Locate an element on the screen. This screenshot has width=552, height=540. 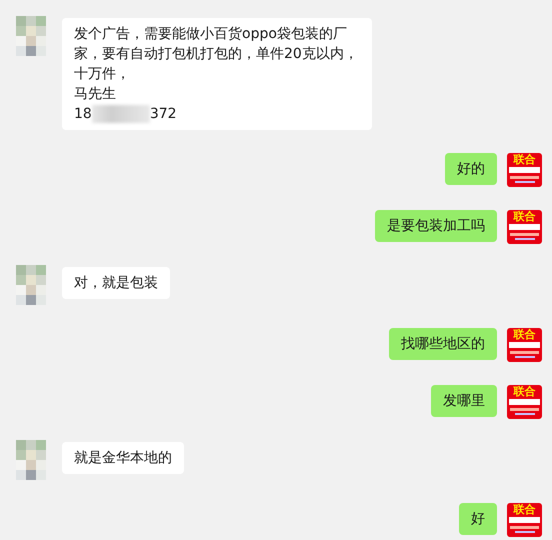
message-bubble: 对，就是包装 is located at coordinates (116, 283).